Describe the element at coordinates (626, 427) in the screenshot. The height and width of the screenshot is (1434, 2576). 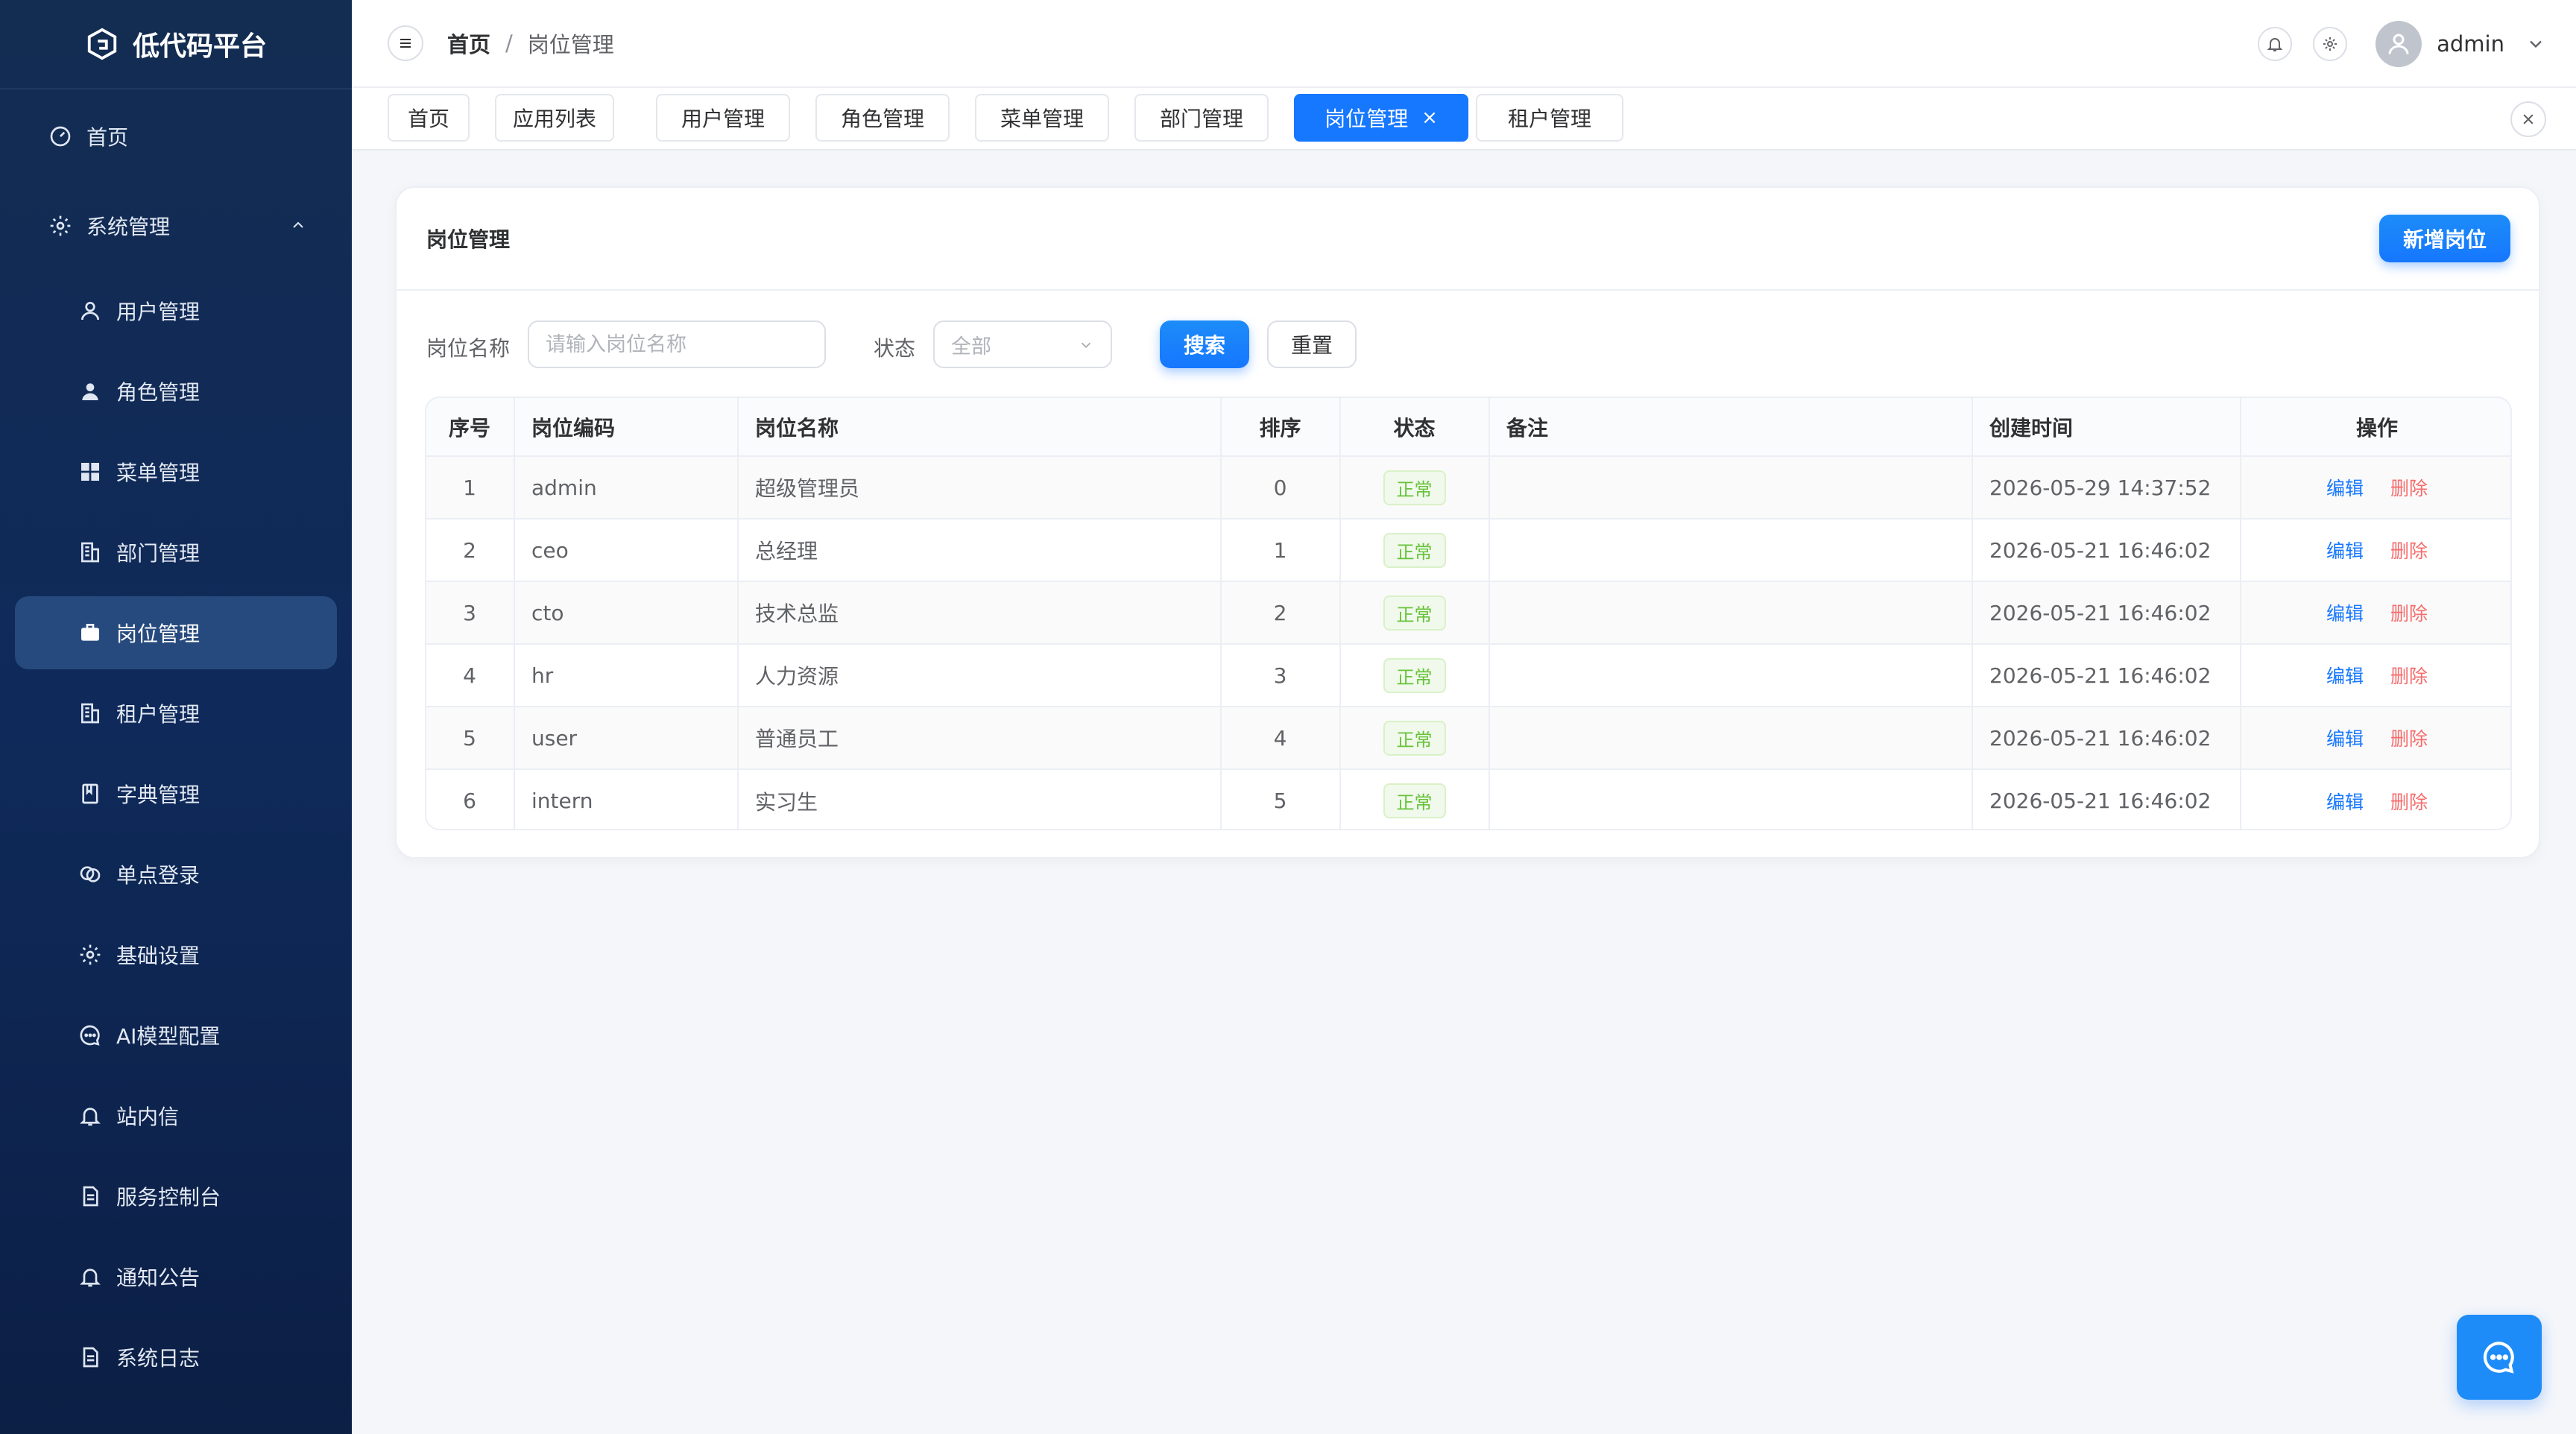
I see `column-header: 岗位编码` at that location.